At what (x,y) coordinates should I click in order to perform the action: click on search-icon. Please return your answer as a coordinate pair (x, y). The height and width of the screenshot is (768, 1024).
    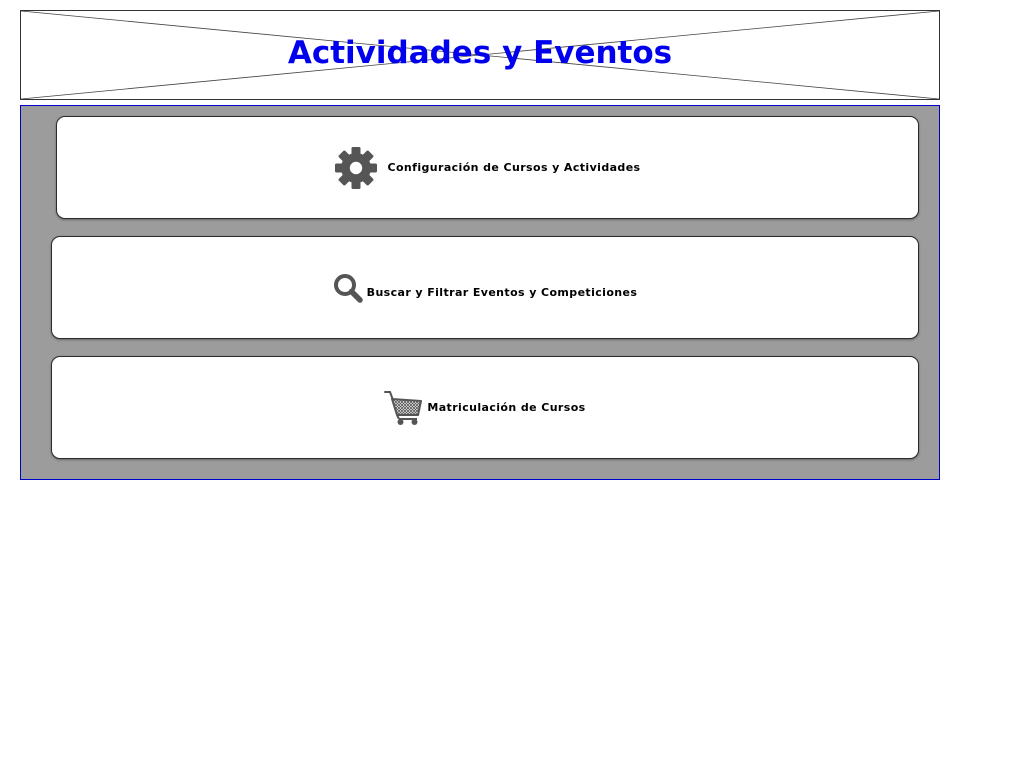
    Looking at the image, I should click on (348, 288).